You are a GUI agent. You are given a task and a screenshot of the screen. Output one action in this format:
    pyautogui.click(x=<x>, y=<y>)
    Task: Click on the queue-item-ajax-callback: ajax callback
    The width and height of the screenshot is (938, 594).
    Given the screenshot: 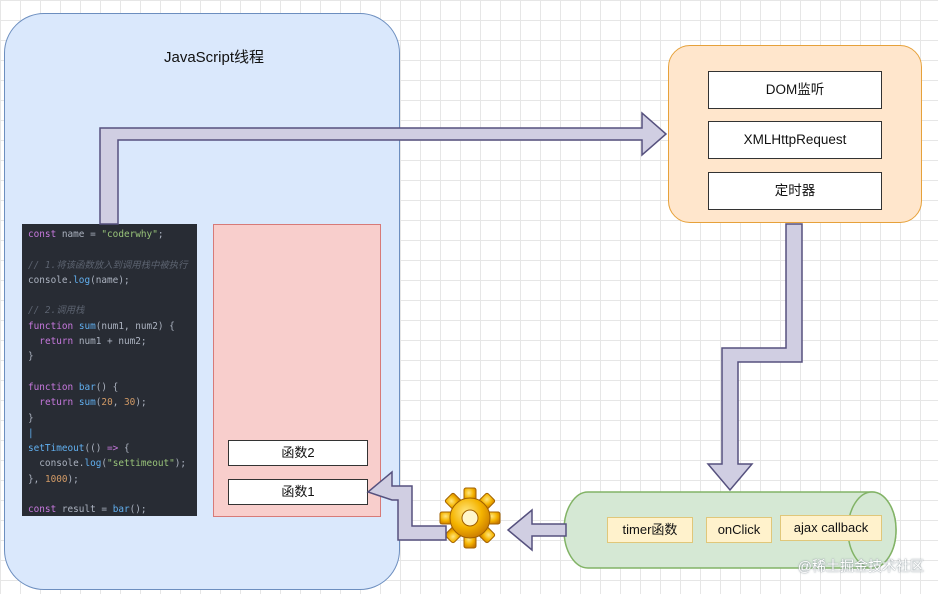 What is the action you would take?
    pyautogui.click(x=831, y=528)
    